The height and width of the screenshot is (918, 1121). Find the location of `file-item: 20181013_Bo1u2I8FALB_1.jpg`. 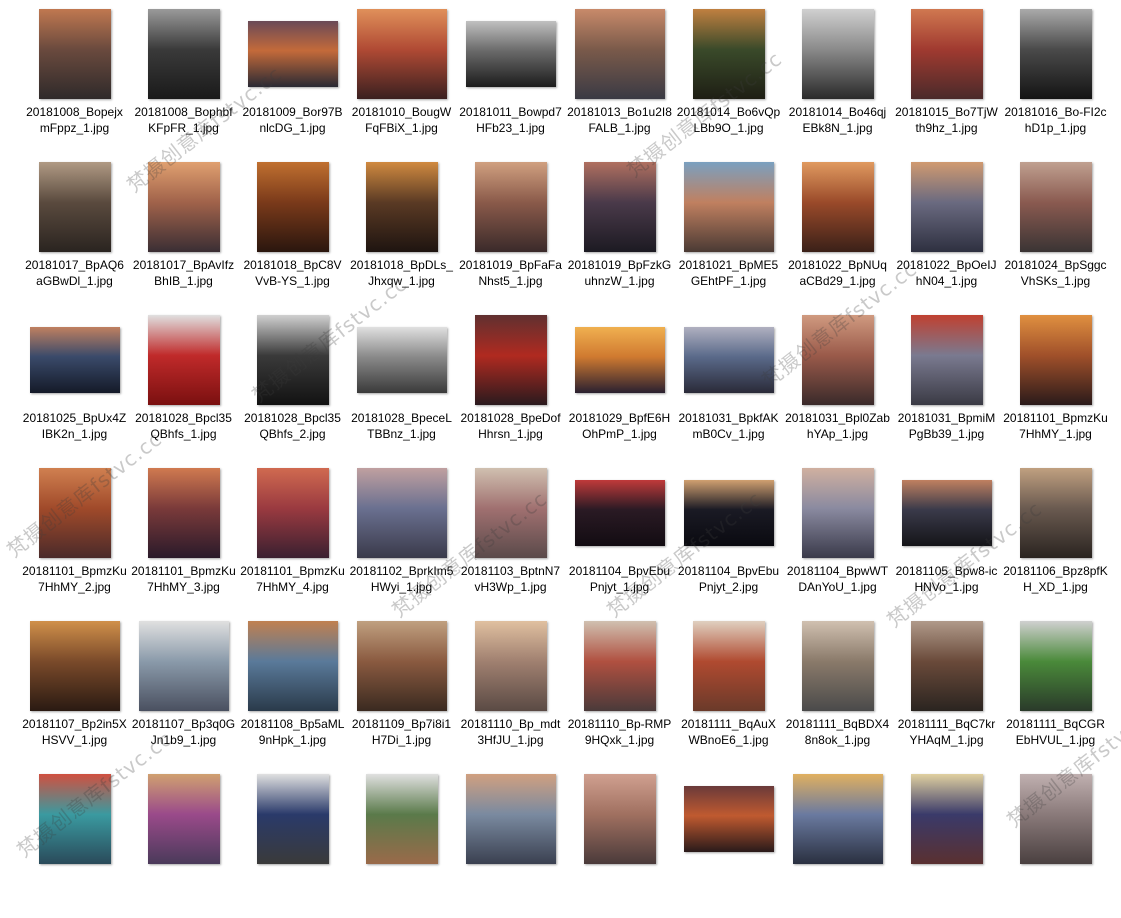

file-item: 20181013_Bo1u2I8FALB_1.jpg is located at coordinates (619, 76).